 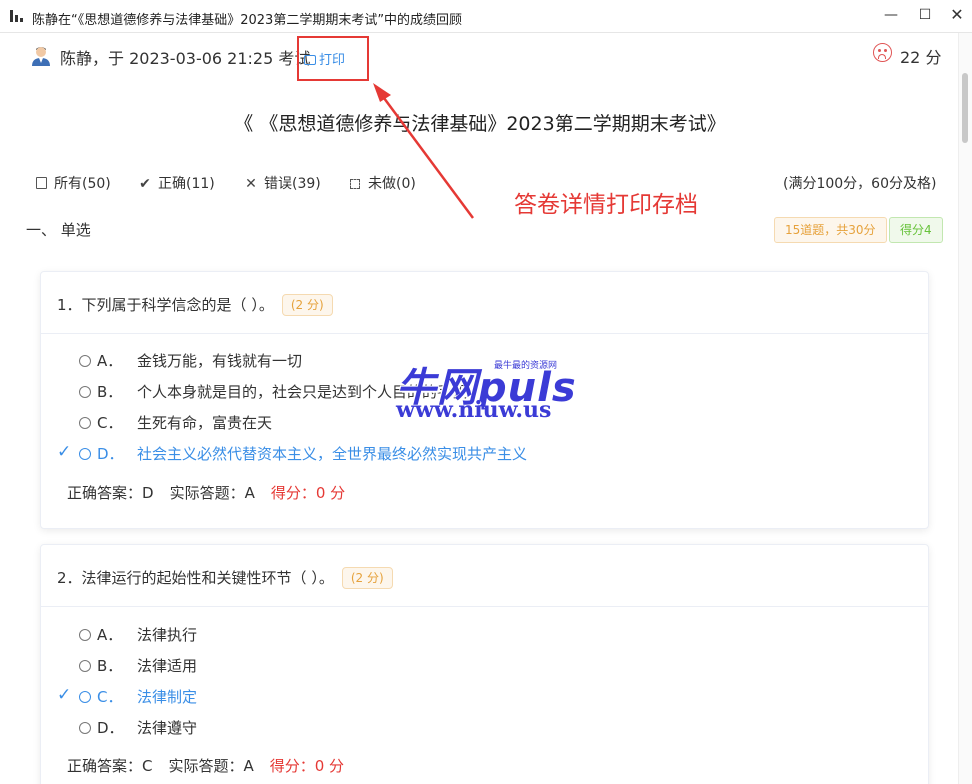 What do you see at coordinates (195, 305) in the screenshot?
I see `question-stem: 1．下列属于科学信念的是（ ）。 (2 分)` at bounding box center [195, 305].